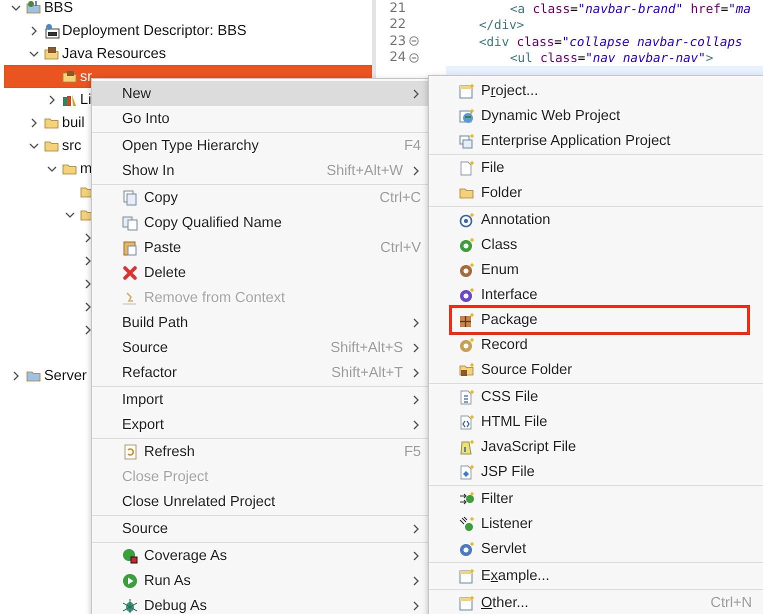  What do you see at coordinates (72, 146) in the screenshot?
I see `tree-label: src` at bounding box center [72, 146].